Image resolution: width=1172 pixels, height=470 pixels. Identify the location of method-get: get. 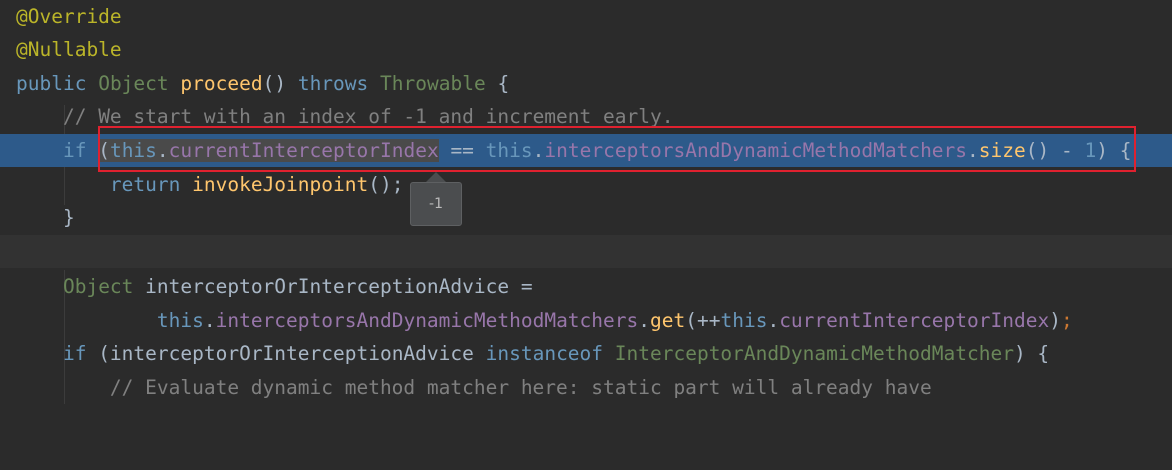
(668, 320).